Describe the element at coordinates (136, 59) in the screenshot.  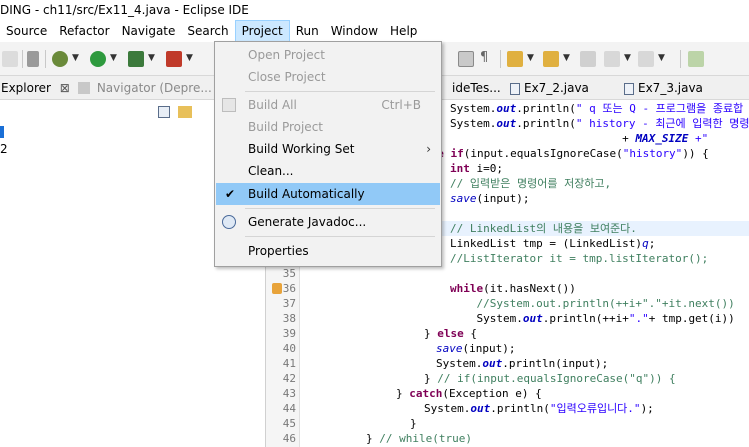
I see `coverage-icon` at that location.